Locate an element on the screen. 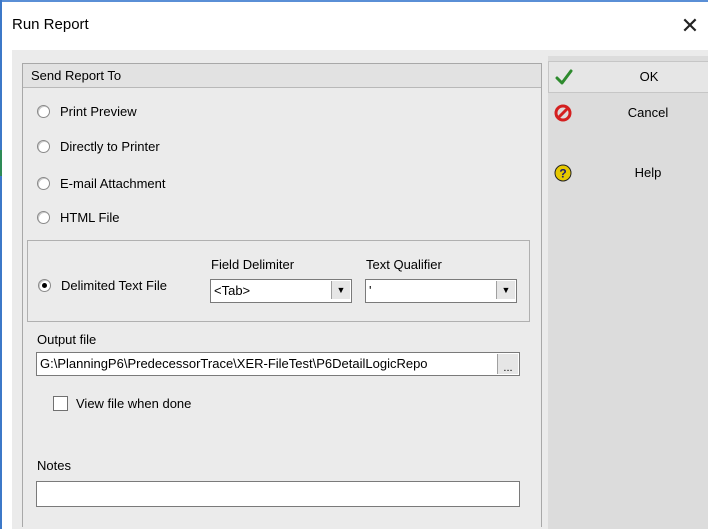 This screenshot has height=529, width=708. cancel-label: Cancel is located at coordinates (648, 112).